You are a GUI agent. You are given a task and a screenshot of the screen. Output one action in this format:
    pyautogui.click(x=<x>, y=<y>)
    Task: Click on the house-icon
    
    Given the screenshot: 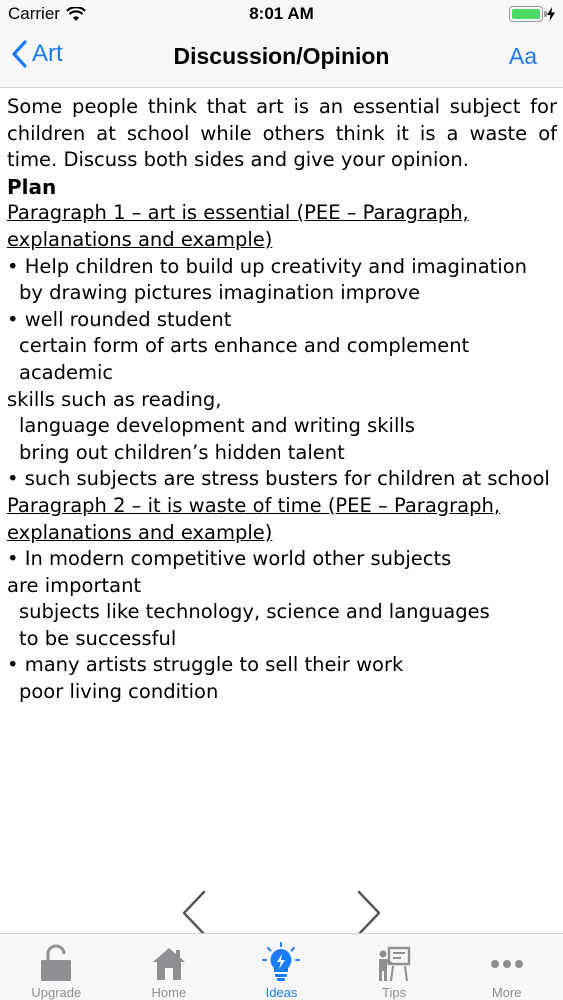 What is the action you would take?
    pyautogui.click(x=168, y=964)
    